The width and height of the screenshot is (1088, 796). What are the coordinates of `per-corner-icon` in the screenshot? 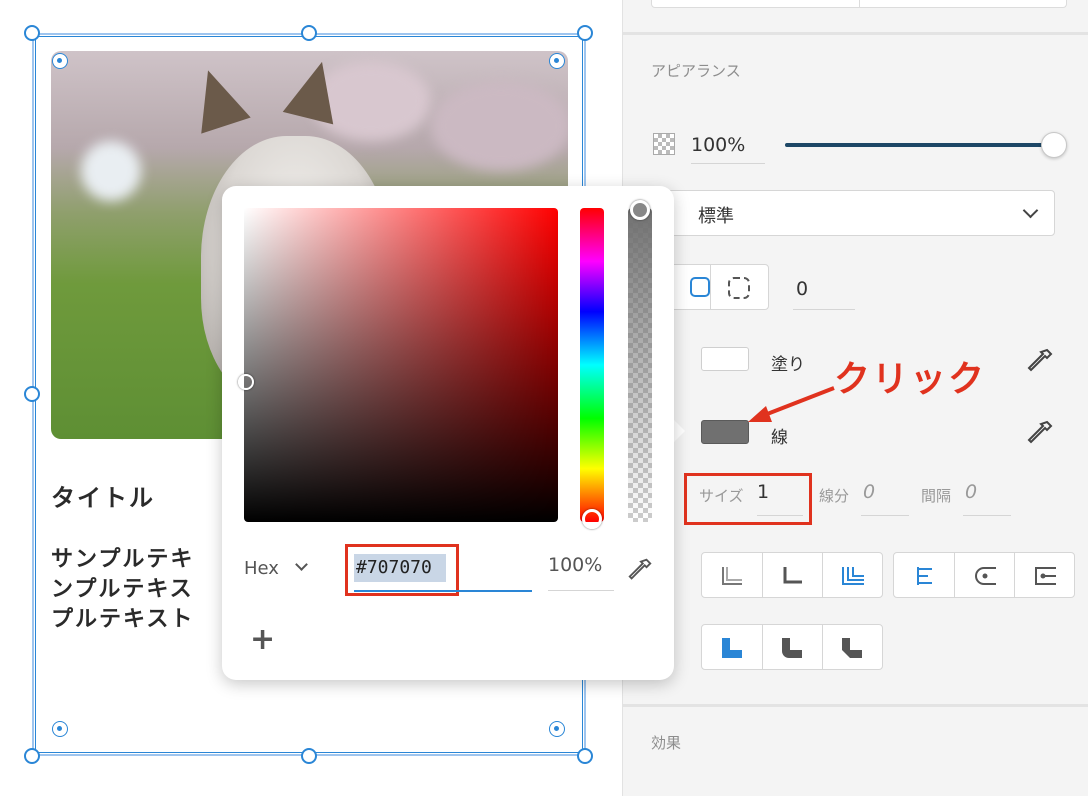 It's located at (739, 288).